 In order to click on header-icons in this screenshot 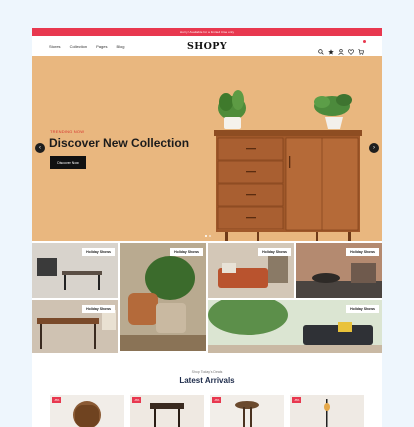, I will do `click(342, 47)`.